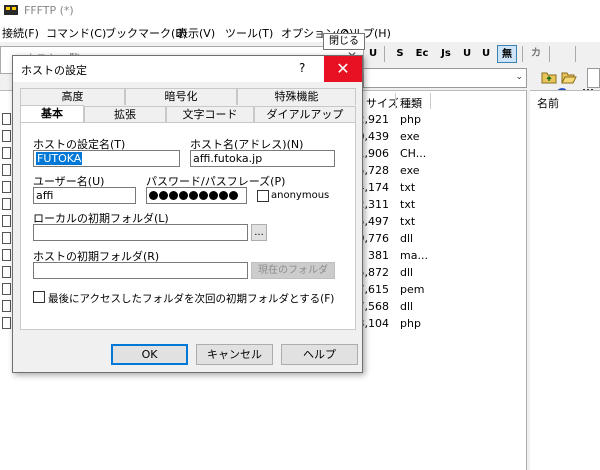  I want to click on remote-path-toolbar, so click(565, 78).